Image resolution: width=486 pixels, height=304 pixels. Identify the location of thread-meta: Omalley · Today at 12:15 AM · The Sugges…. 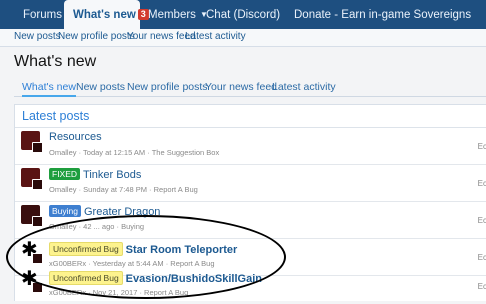
(134, 152).